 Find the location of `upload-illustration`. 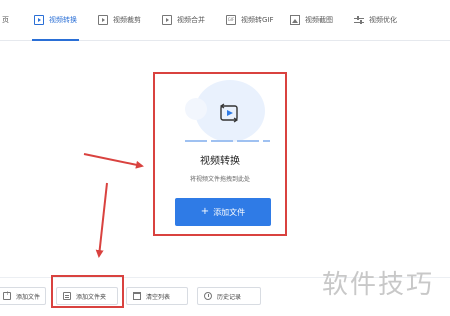

upload-illustration is located at coordinates (227, 111).